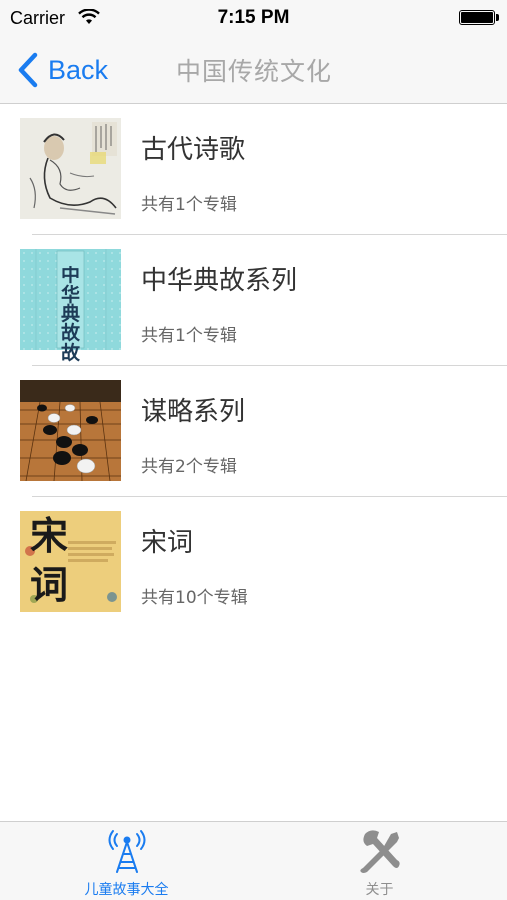 The image size is (507, 900). I want to click on song-ci-char: 宋, so click(48, 536).